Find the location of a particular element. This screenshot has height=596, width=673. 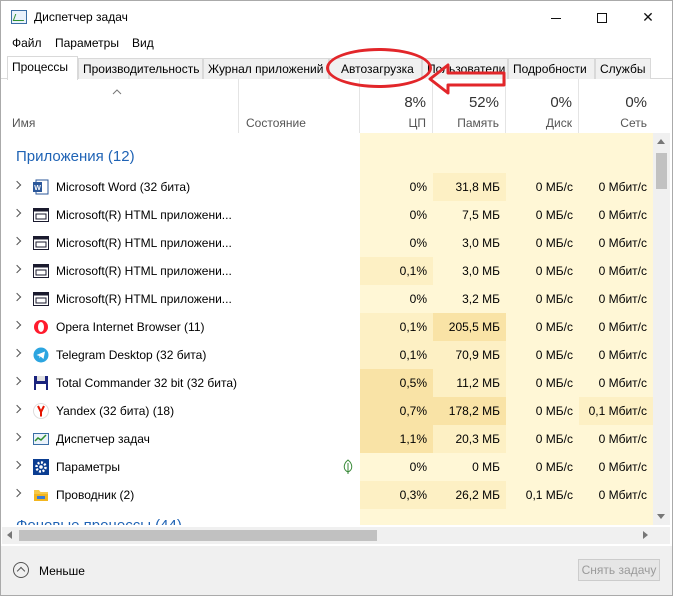

word-icon: W is located at coordinates (41, 187).